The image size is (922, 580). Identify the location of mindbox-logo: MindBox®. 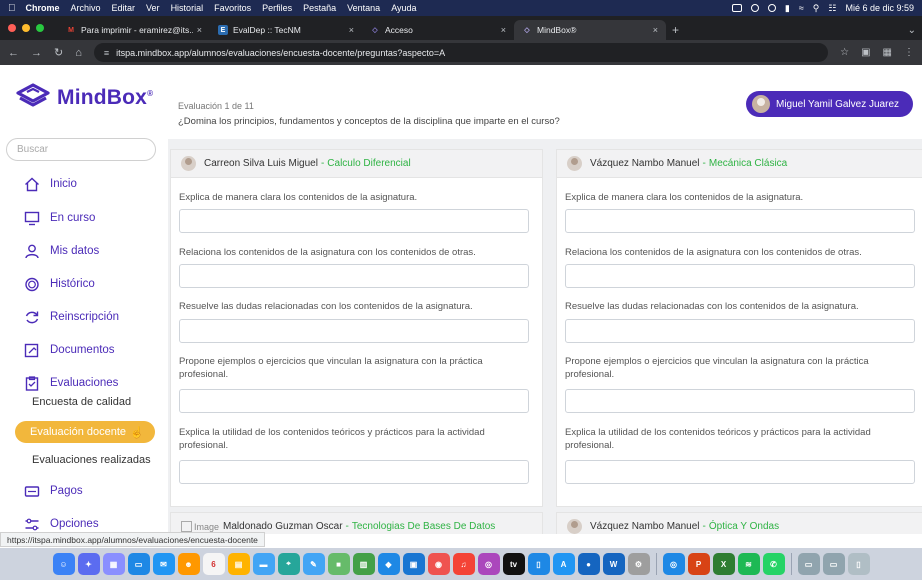
(84, 98).